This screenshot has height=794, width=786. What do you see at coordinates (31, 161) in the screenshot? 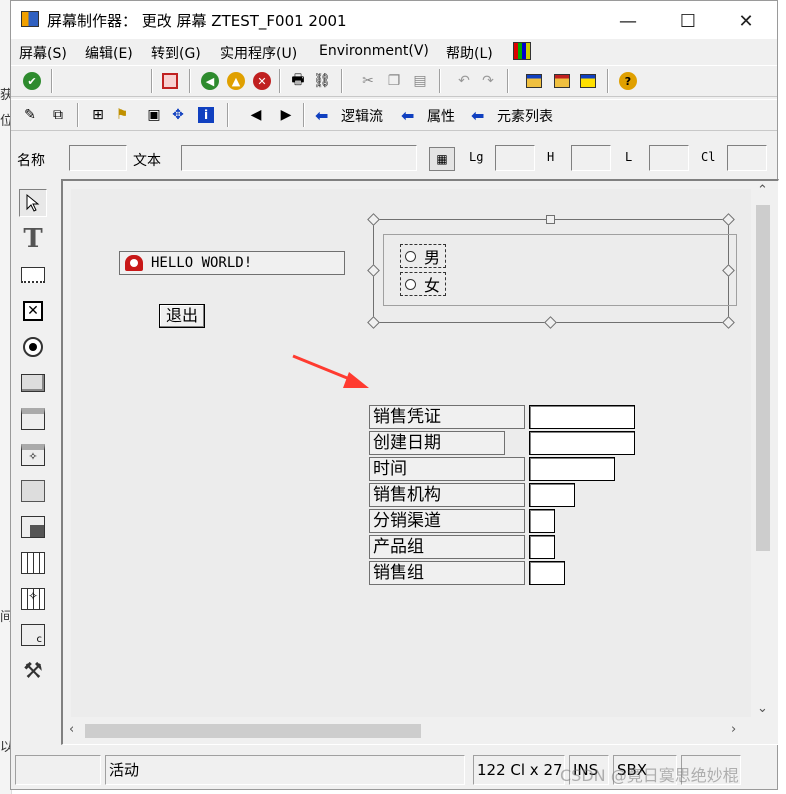
I see `name-label: 名称` at bounding box center [31, 161].